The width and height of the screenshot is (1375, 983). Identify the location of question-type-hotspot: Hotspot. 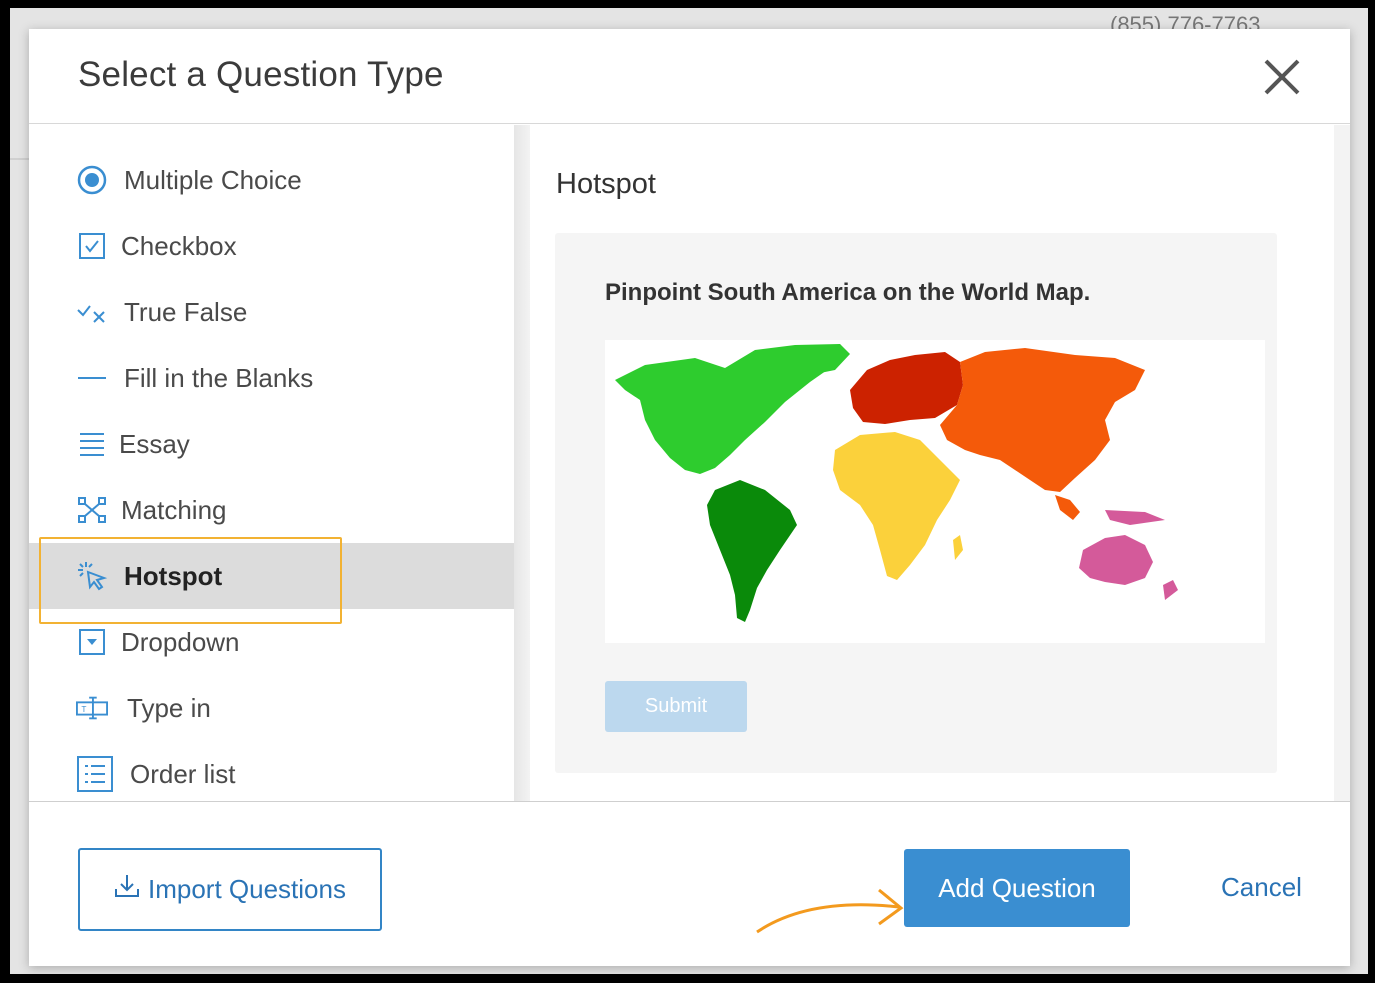
(271, 576).